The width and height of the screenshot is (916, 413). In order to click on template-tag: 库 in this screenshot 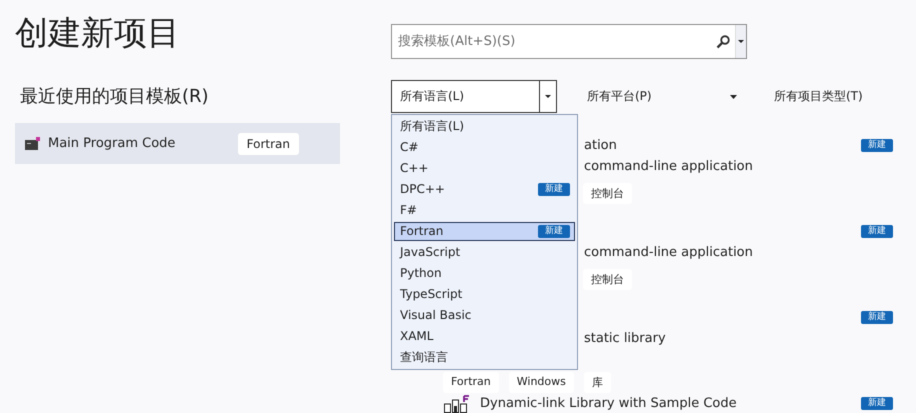, I will do `click(597, 382)`.